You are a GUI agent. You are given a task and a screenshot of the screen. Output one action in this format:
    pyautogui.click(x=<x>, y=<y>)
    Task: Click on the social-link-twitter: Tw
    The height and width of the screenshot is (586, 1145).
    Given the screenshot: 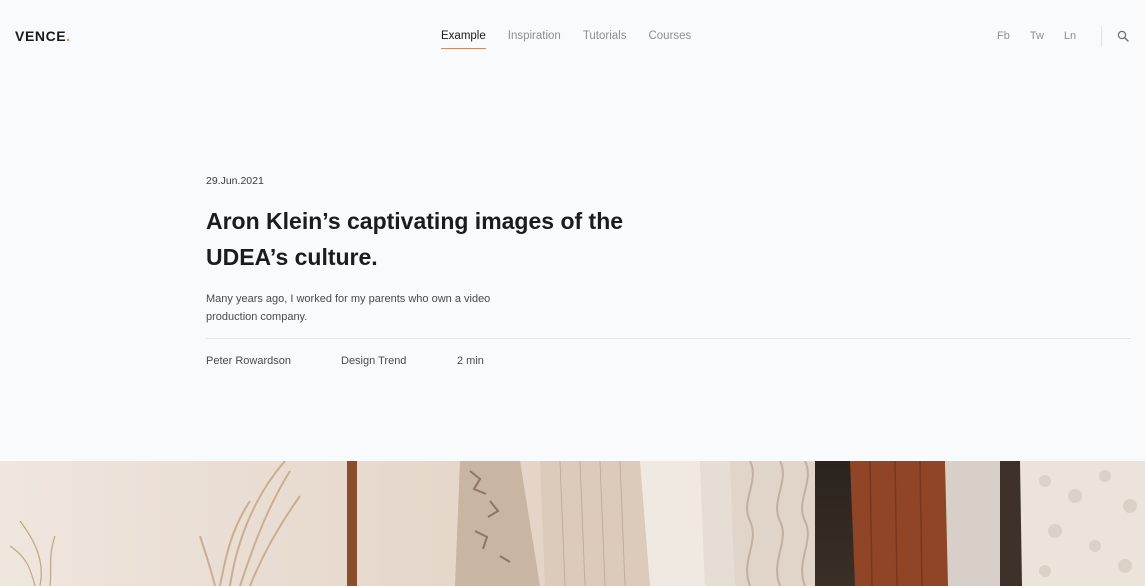 What is the action you would take?
    pyautogui.click(x=1037, y=36)
    